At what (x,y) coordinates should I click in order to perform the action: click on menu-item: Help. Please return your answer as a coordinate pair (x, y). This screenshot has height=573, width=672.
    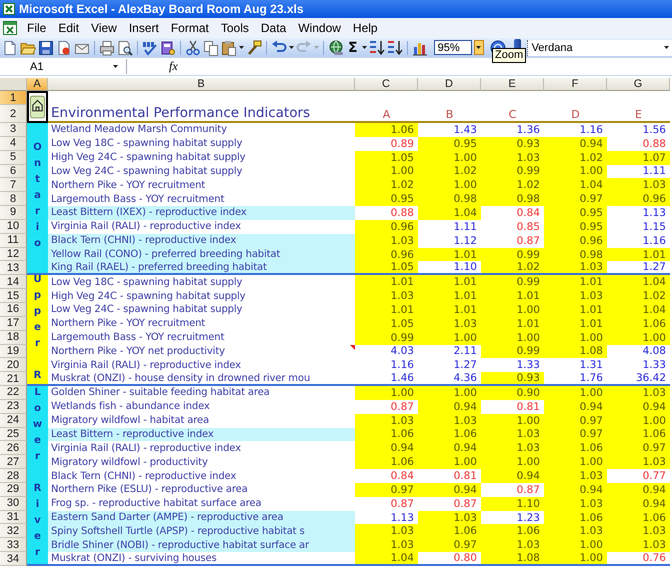
    Looking at the image, I should click on (365, 28).